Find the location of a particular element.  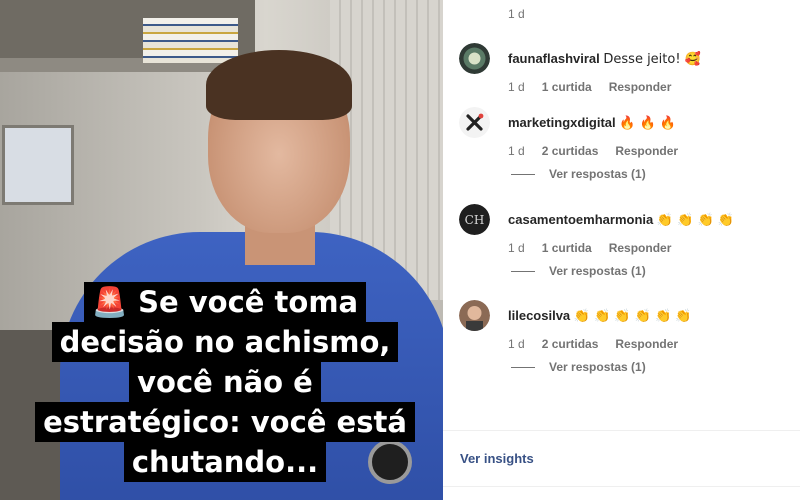

caption-line: estratégico: você está is located at coordinates (225, 422).